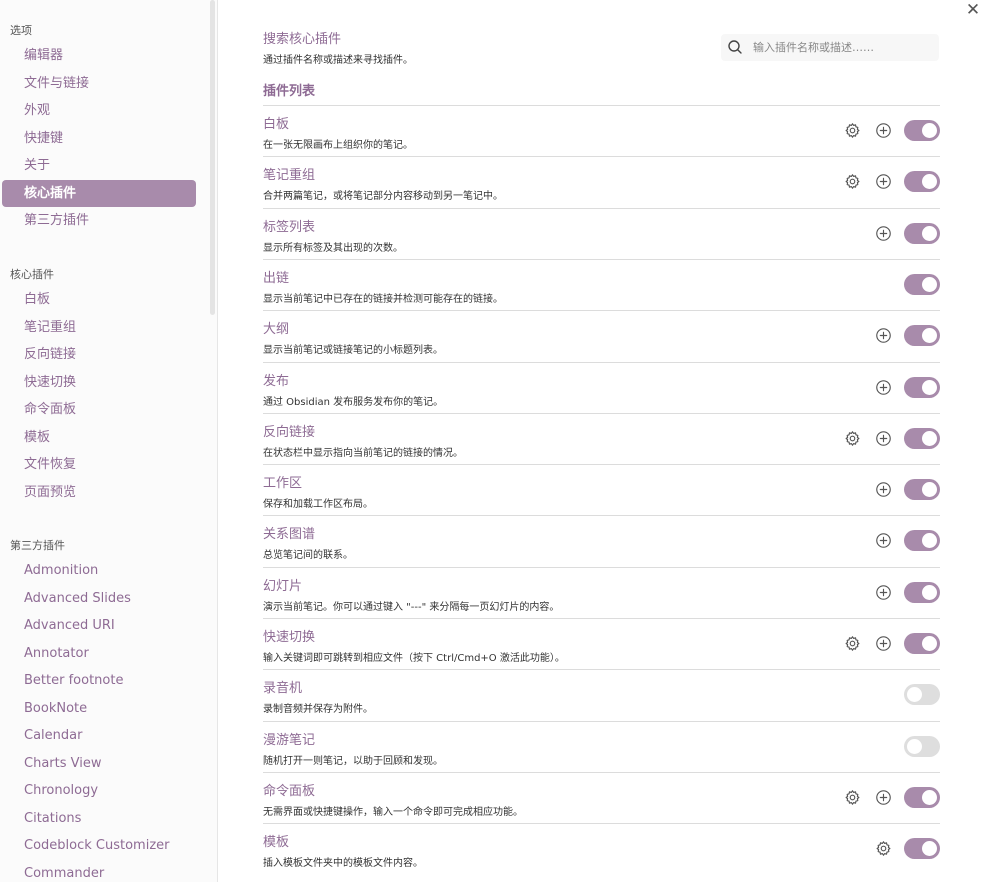 This screenshot has width=987, height=882. What do you see at coordinates (212, 157) in the screenshot?
I see `sidebar-scrollbar` at bounding box center [212, 157].